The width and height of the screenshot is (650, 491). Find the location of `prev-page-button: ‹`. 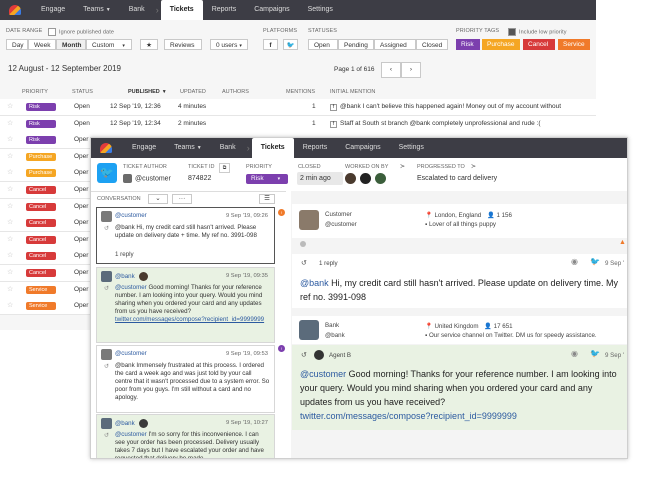

prev-page-button: ‹ is located at coordinates (391, 70).